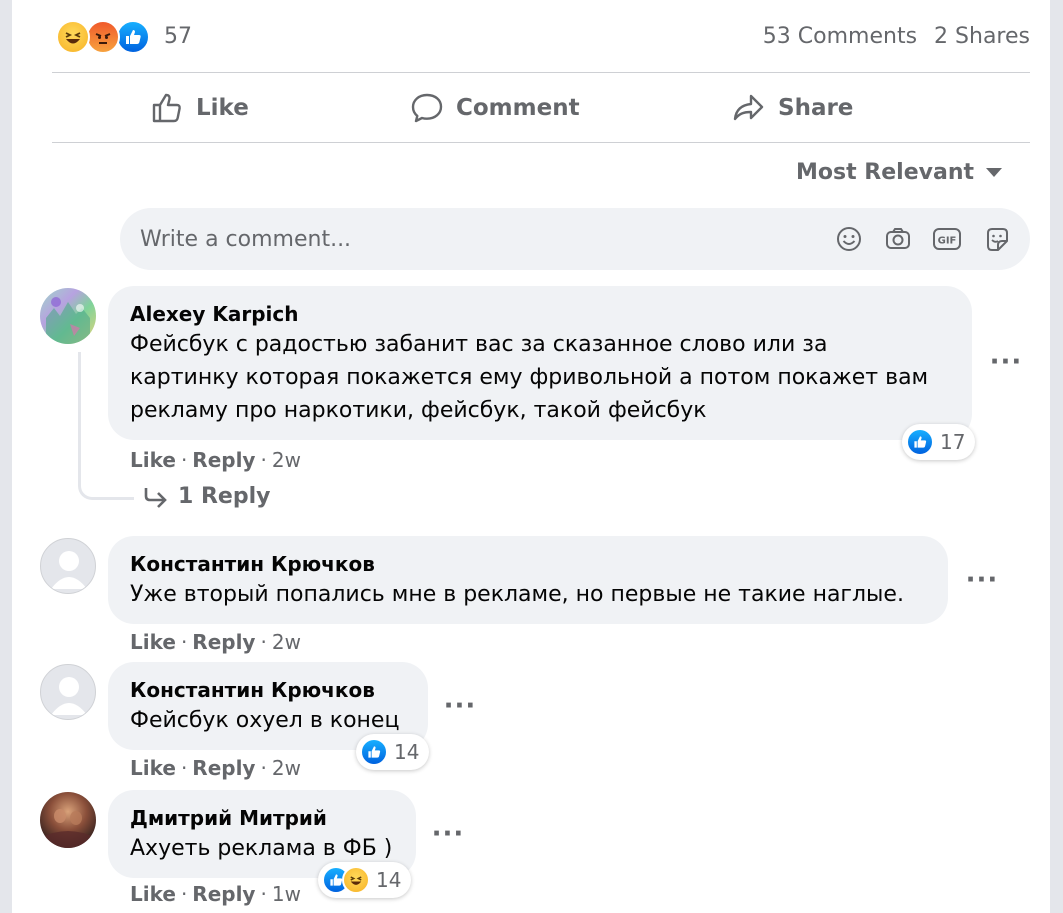  I want to click on share-button: Share, so click(792, 108).